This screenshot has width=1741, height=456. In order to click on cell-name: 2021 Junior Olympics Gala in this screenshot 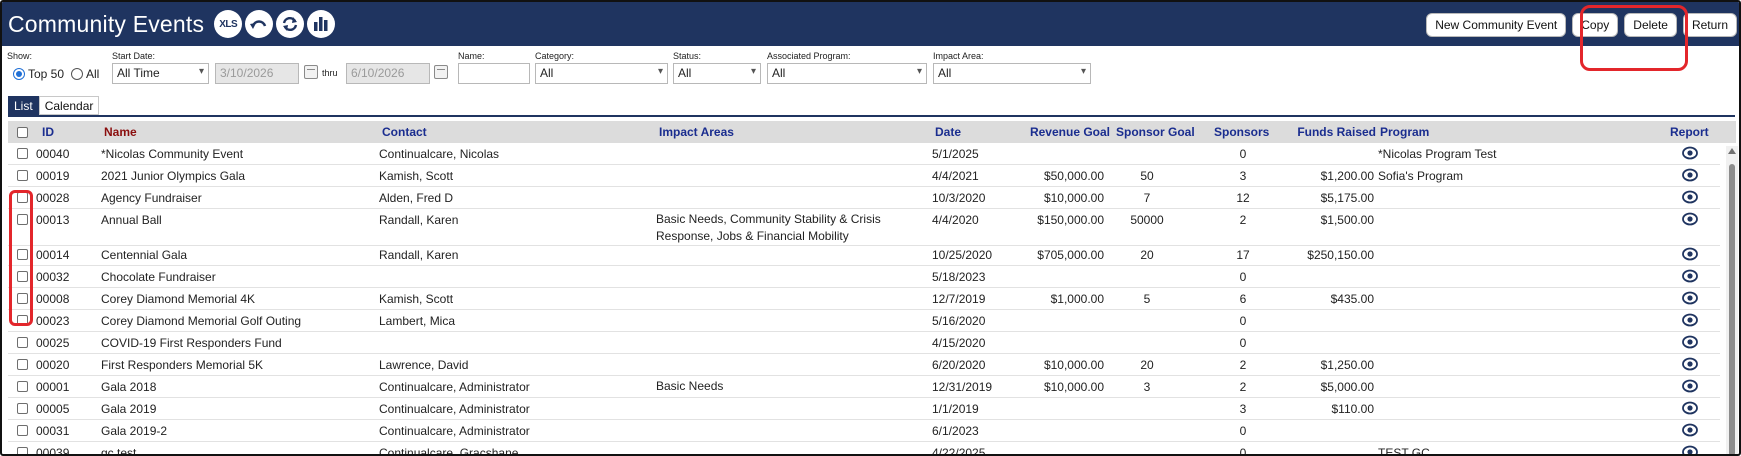, I will do `click(173, 176)`.